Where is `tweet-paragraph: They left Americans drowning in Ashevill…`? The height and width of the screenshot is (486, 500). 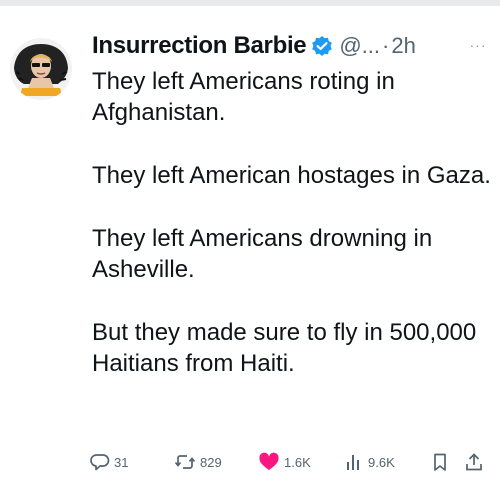 tweet-paragraph: They left Americans drowning in Ashevill… is located at coordinates (262, 254).